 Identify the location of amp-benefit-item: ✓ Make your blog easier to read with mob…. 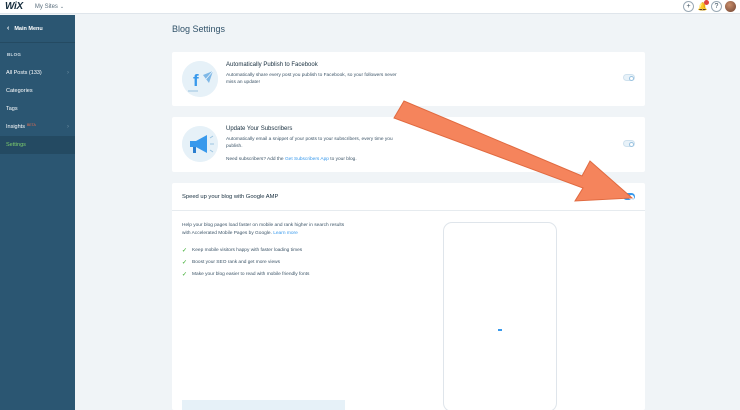
(245, 274).